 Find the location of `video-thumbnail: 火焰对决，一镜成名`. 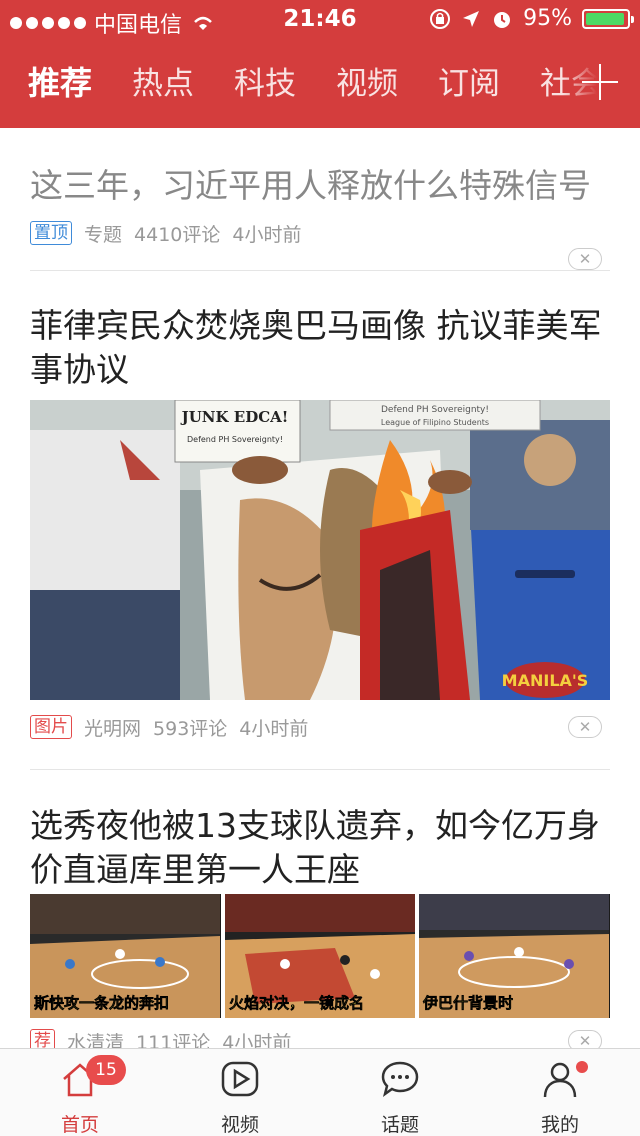

video-thumbnail: 火焰对决，一镜成名 is located at coordinates (320, 956).